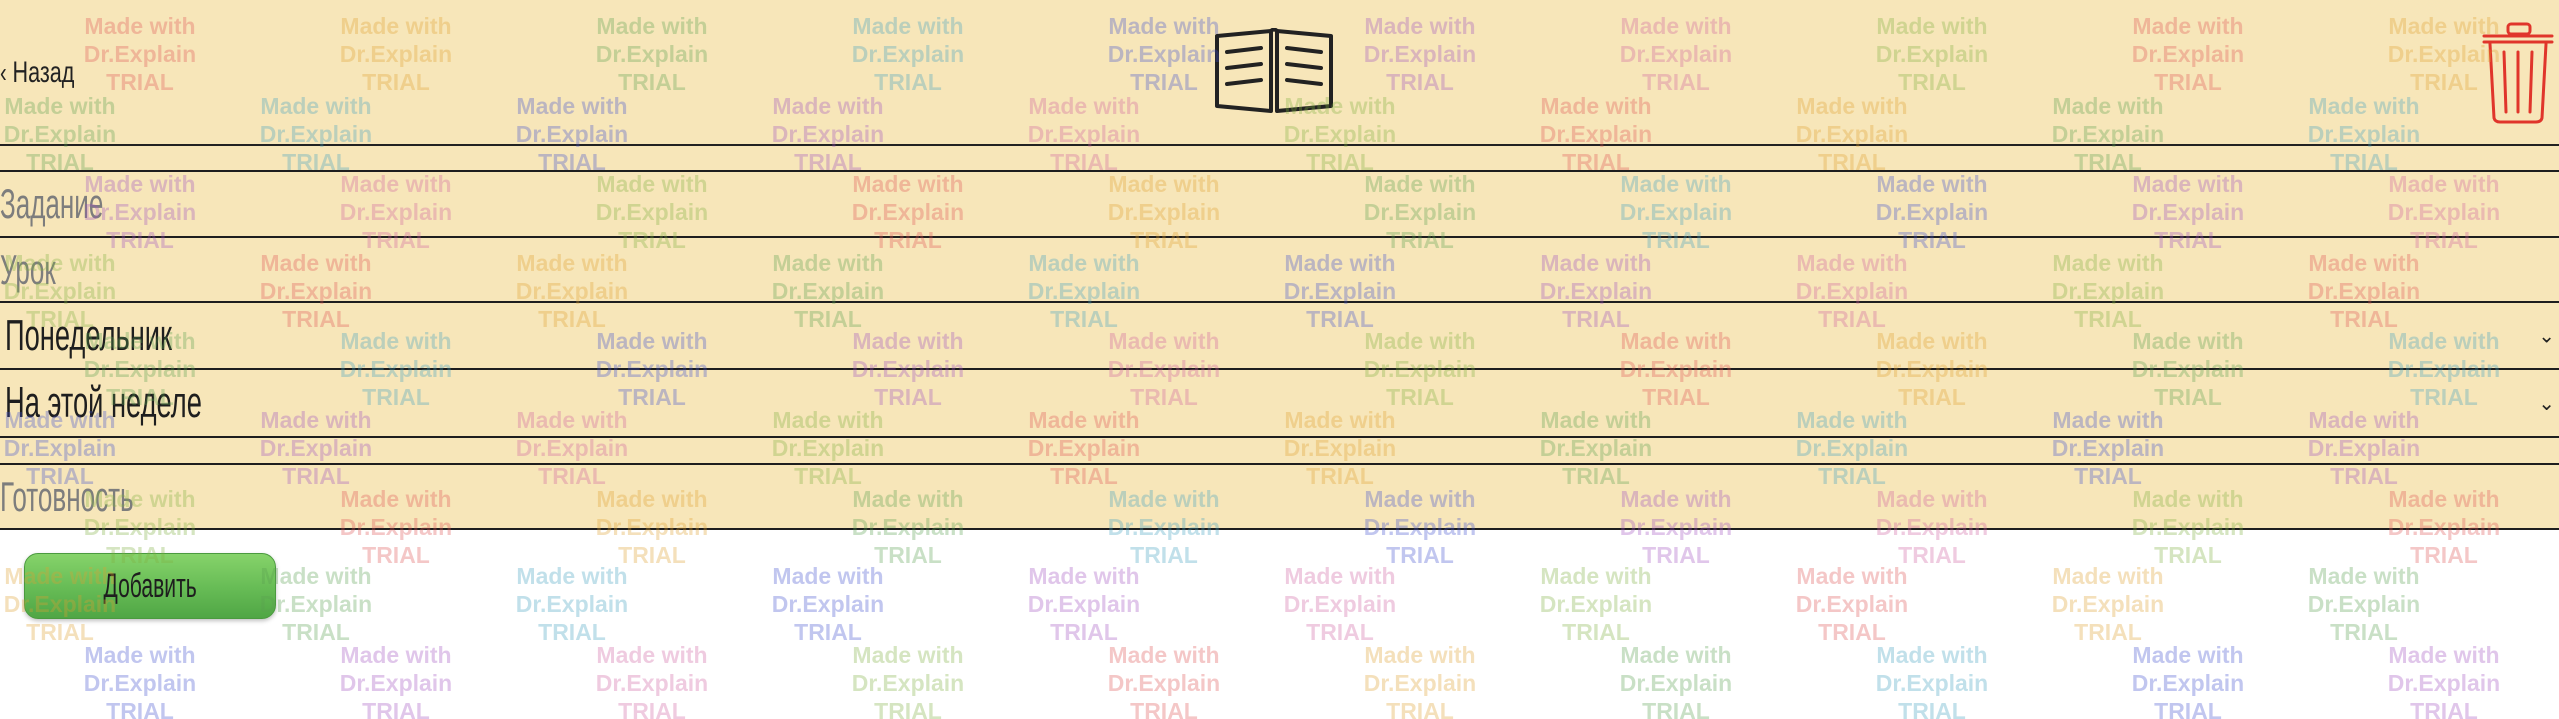 This screenshot has height=719, width=2559. I want to click on week-select: На этой неделе ⌄, so click(1279, 403).